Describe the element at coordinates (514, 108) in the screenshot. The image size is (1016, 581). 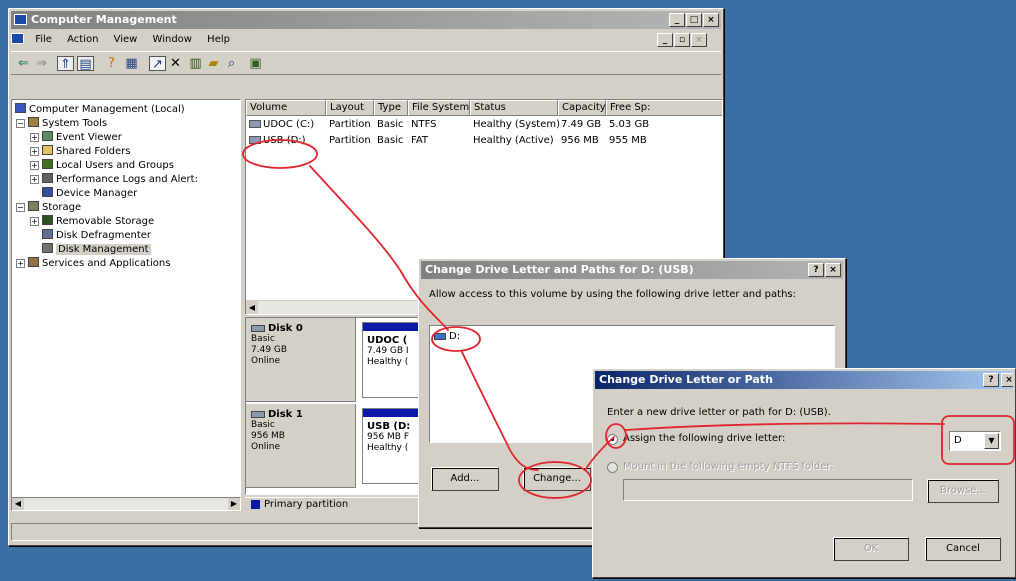
I see `column-header-status: Status` at that location.